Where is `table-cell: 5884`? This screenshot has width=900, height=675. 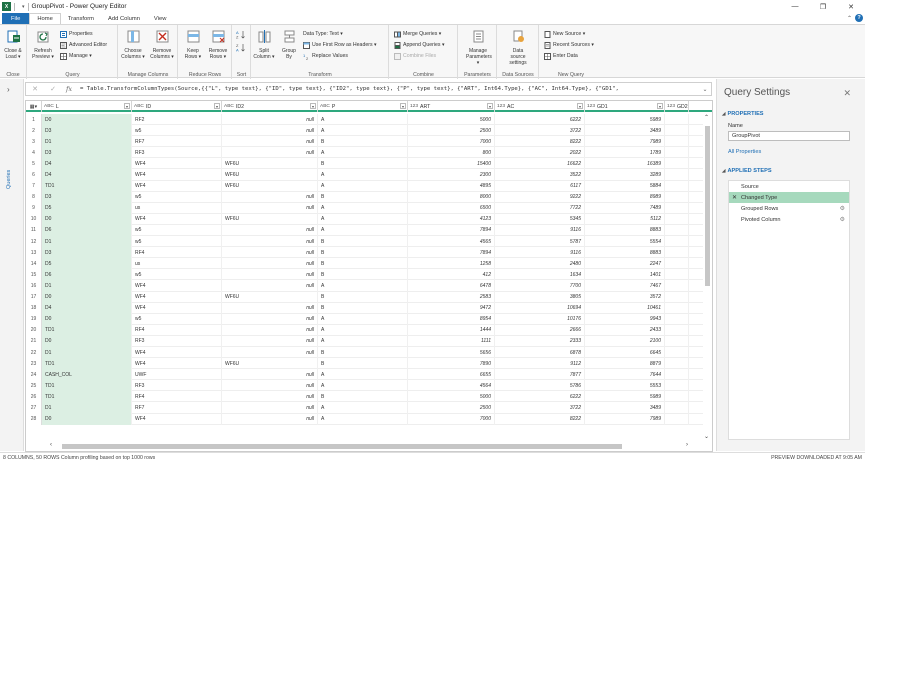
table-cell: 5884 is located at coordinates (625, 186).